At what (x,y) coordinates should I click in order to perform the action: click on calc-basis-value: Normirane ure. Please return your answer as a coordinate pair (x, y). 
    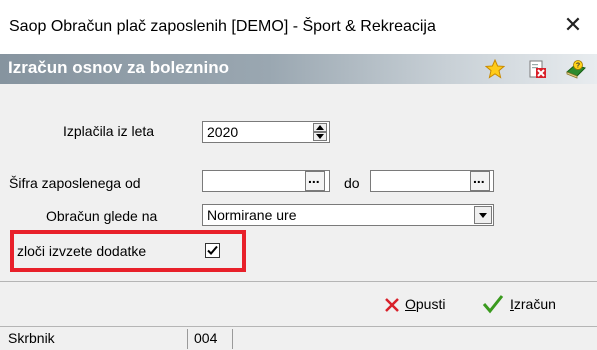
    Looking at the image, I should click on (252, 215).